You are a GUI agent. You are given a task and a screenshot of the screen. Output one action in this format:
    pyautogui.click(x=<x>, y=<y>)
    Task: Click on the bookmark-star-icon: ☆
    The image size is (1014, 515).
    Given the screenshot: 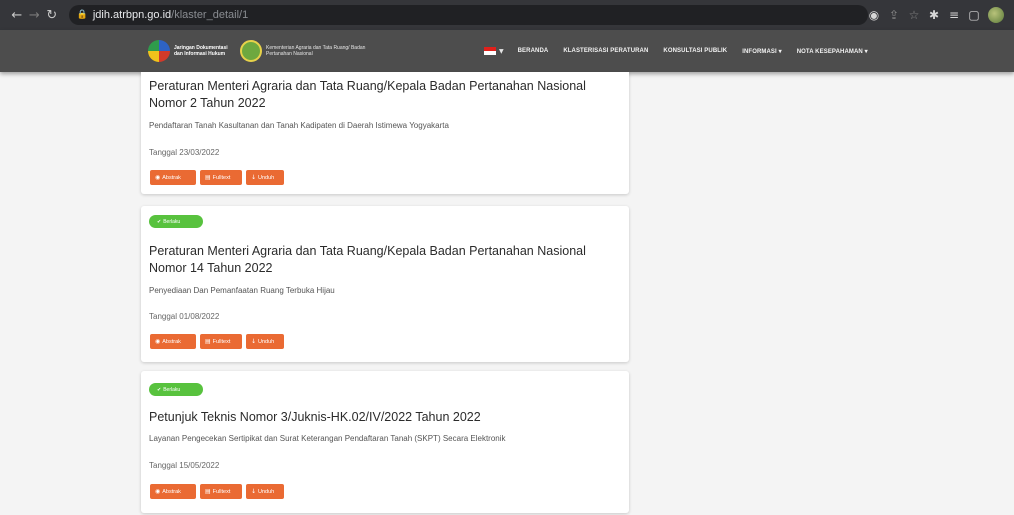 What is the action you would take?
    pyautogui.click(x=914, y=15)
    